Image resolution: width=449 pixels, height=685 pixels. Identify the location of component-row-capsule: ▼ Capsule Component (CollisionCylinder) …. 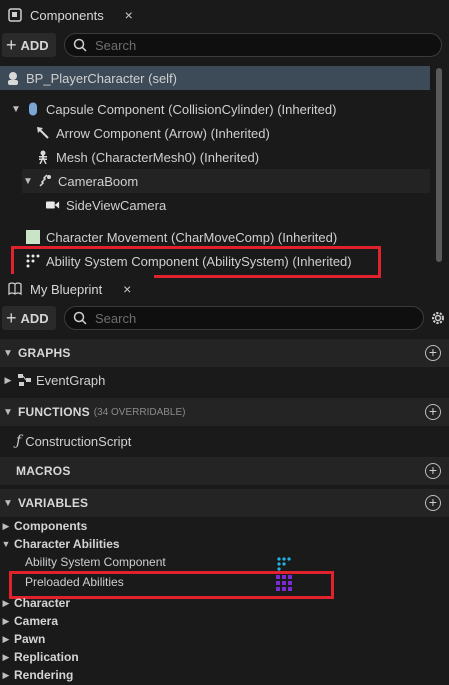
(173, 109).